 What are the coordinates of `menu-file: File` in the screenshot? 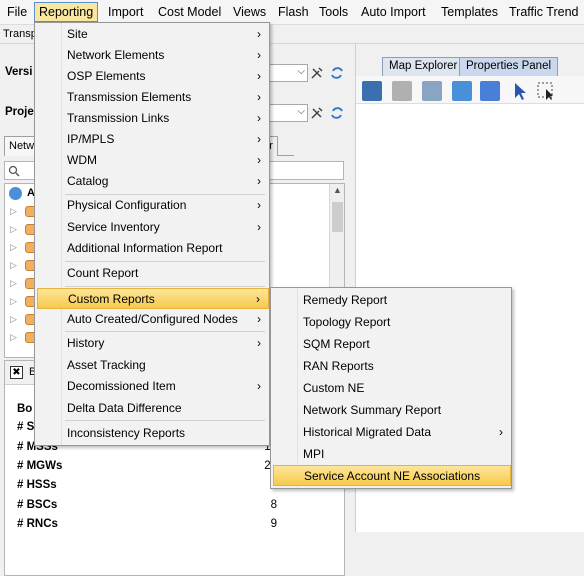 It's located at (17, 12).